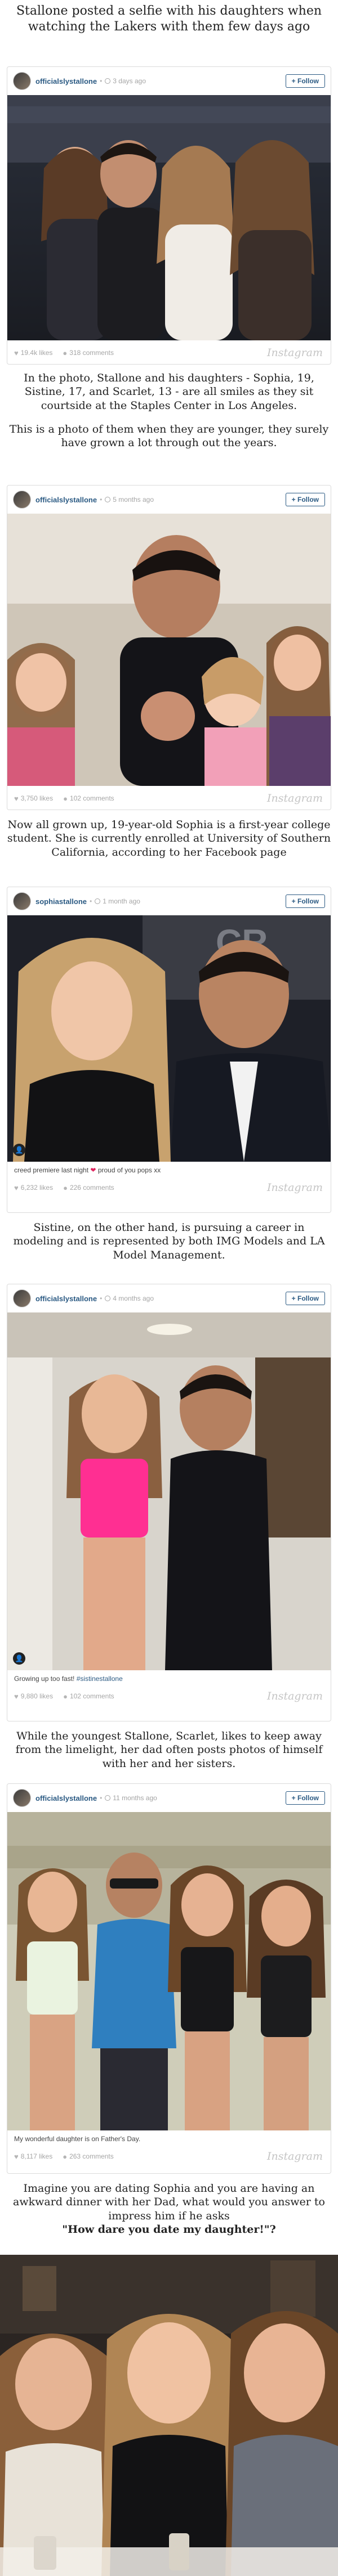 This screenshot has width=338, height=2576. What do you see at coordinates (37, 1696) in the screenshot?
I see `likes-count: 9,880 likes` at bounding box center [37, 1696].